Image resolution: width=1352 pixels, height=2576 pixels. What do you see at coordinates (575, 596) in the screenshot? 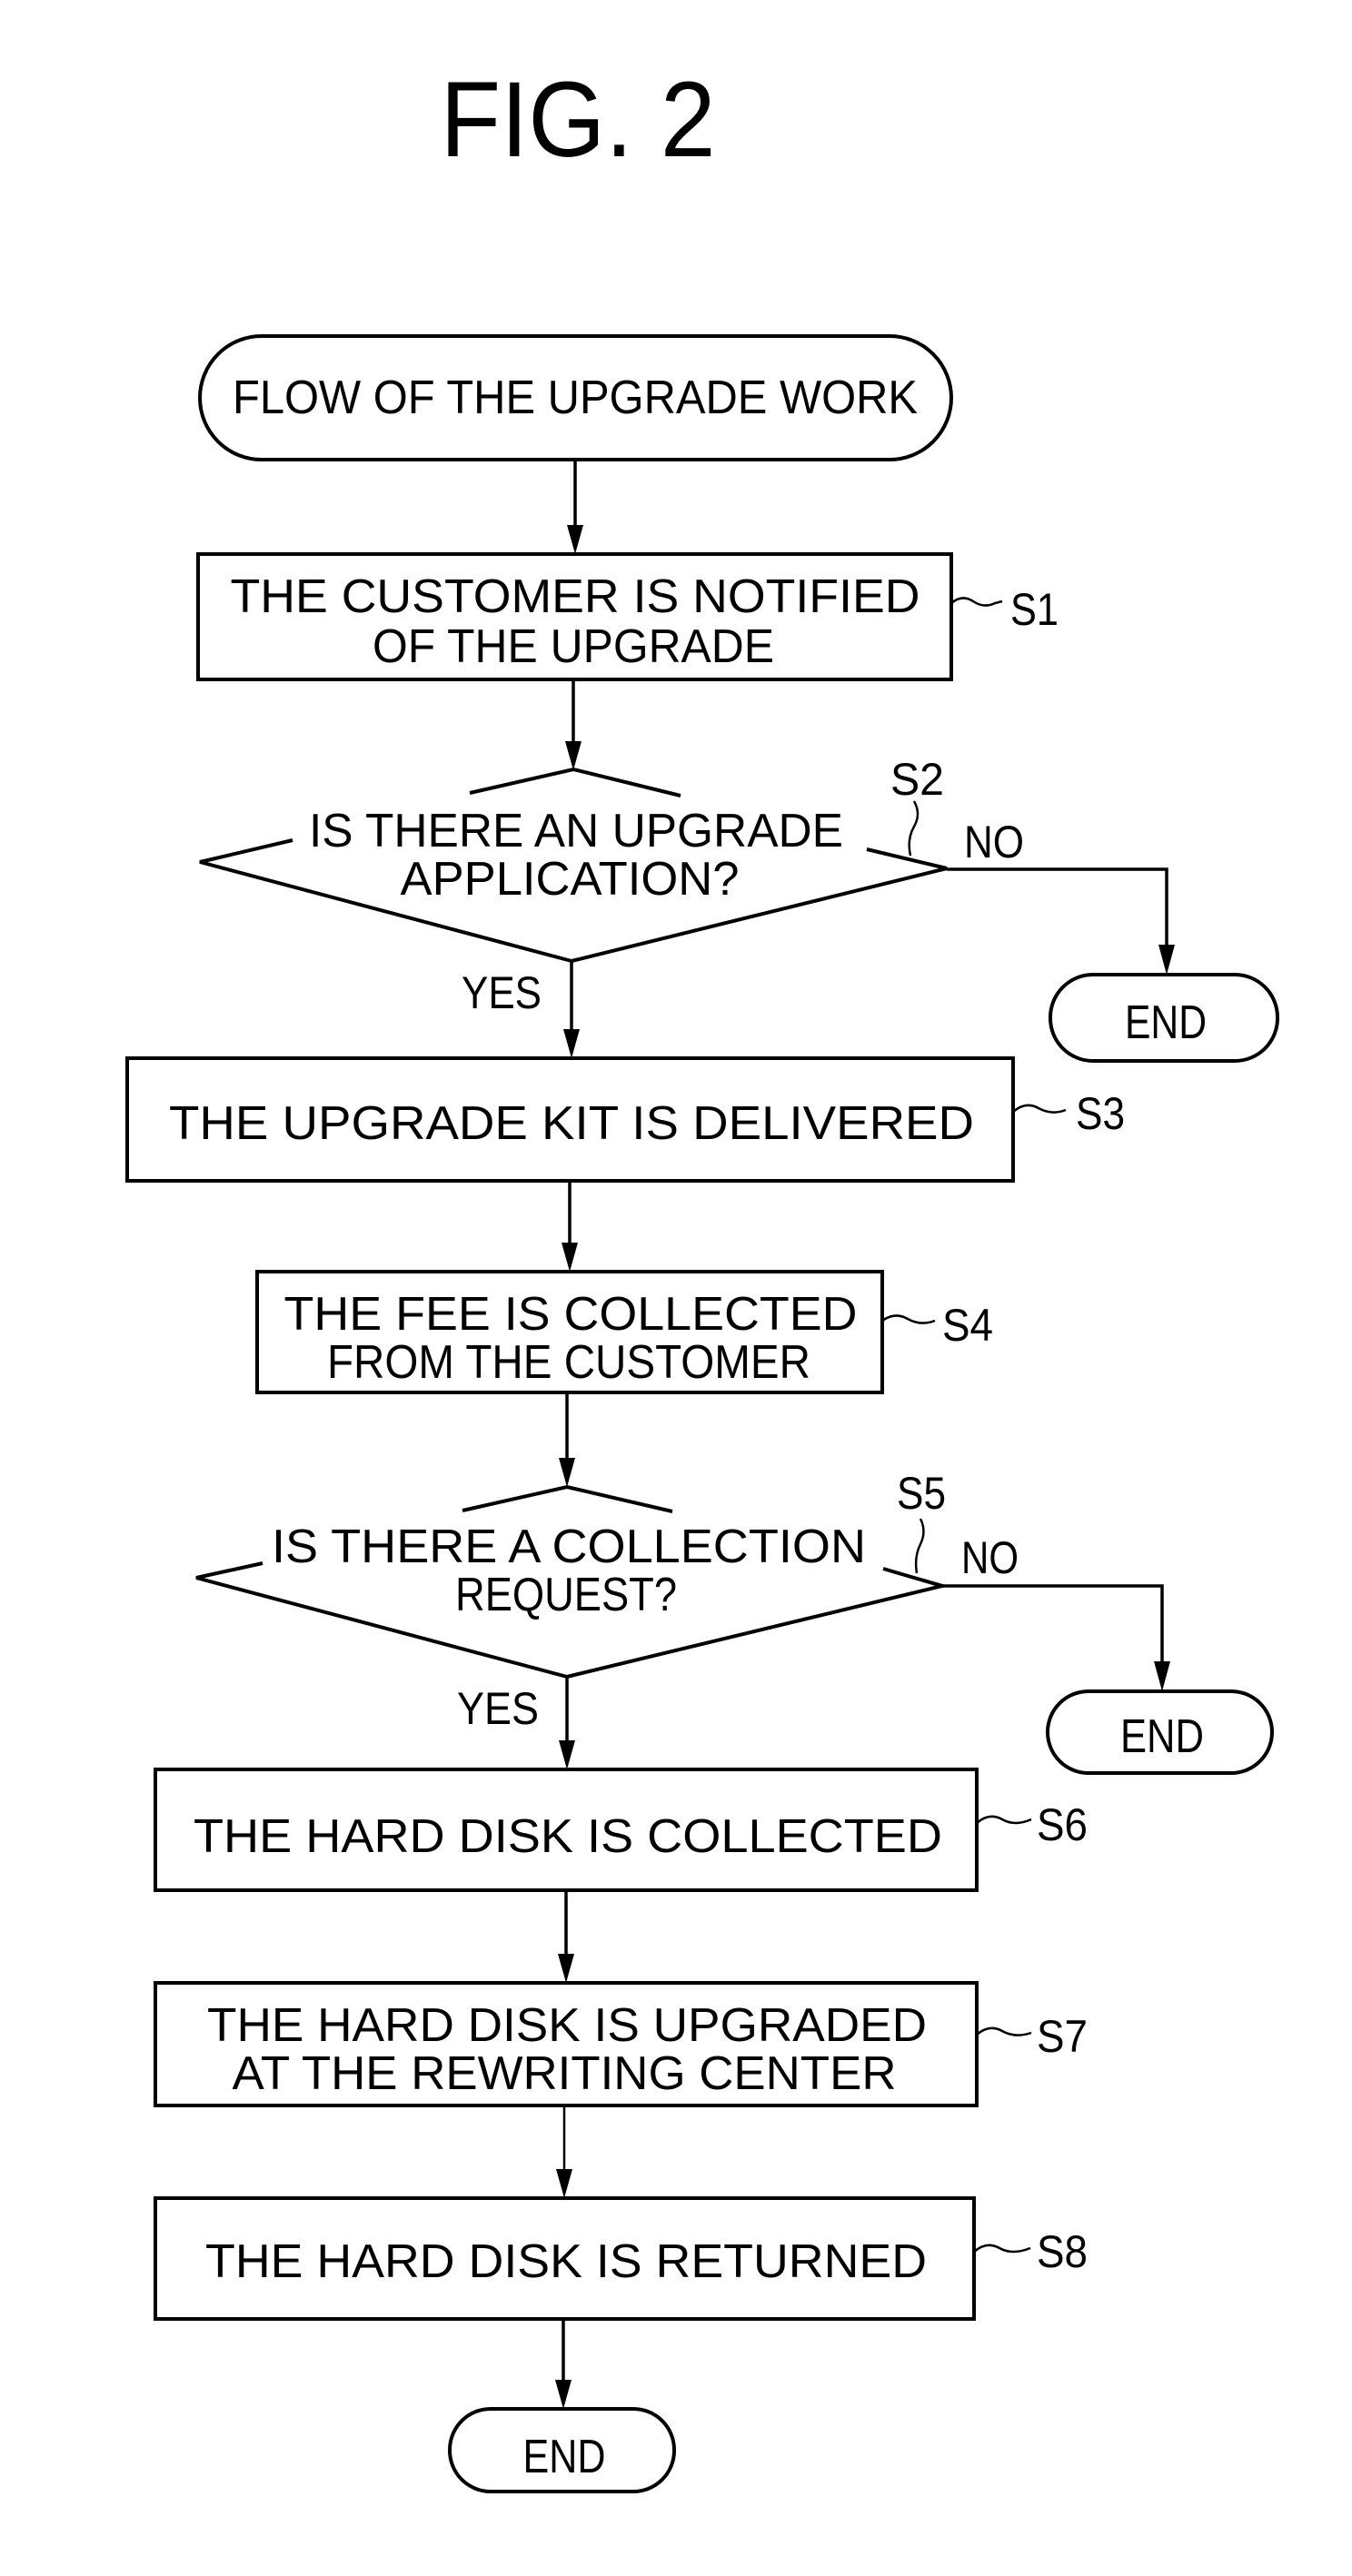
I see `process-s1-line-1: THE CUSTOMER IS NOTIFIED` at bounding box center [575, 596].